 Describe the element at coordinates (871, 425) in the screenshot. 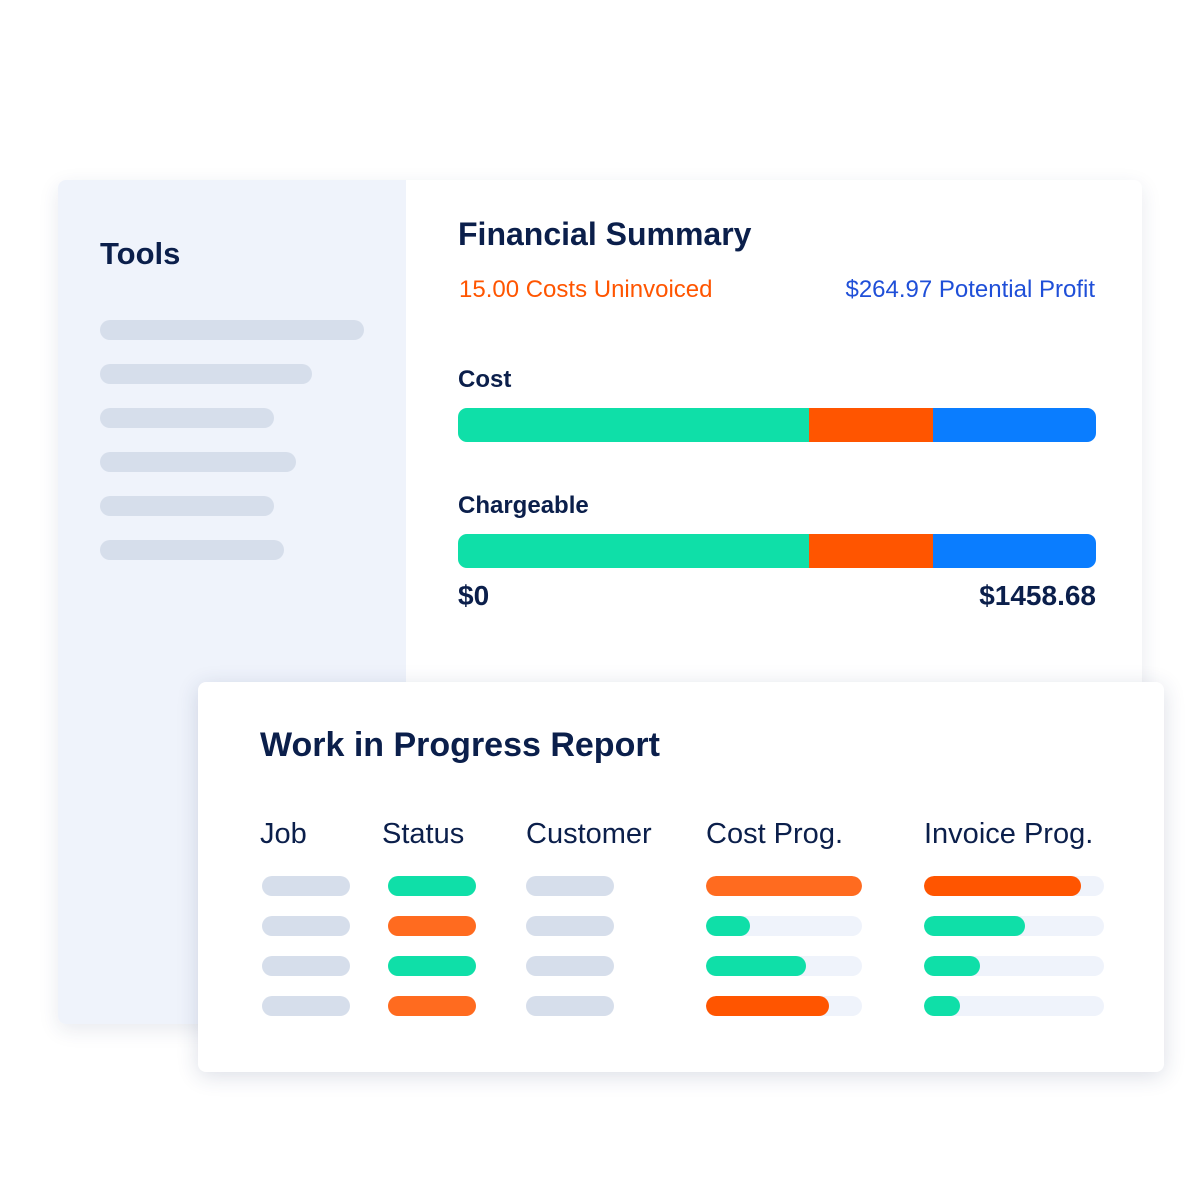

I see `cost-segment-orange` at that location.